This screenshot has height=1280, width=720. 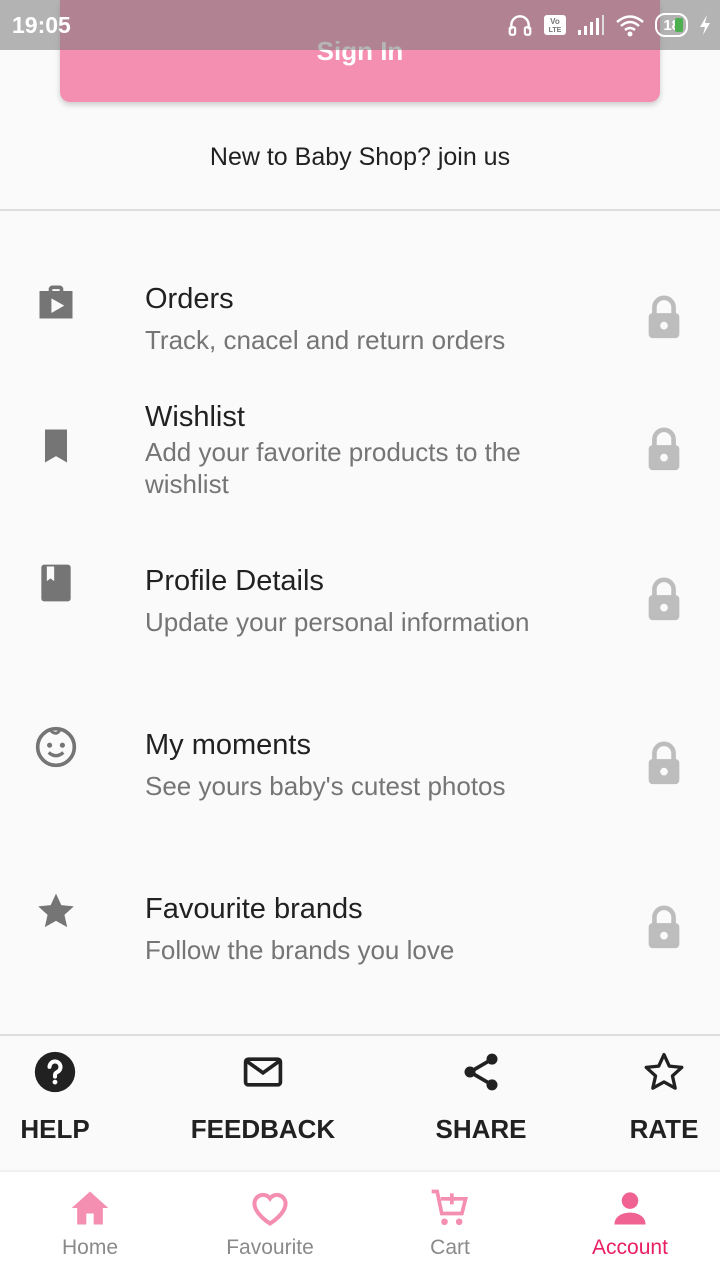 I want to click on charging-icon, so click(x=705, y=25).